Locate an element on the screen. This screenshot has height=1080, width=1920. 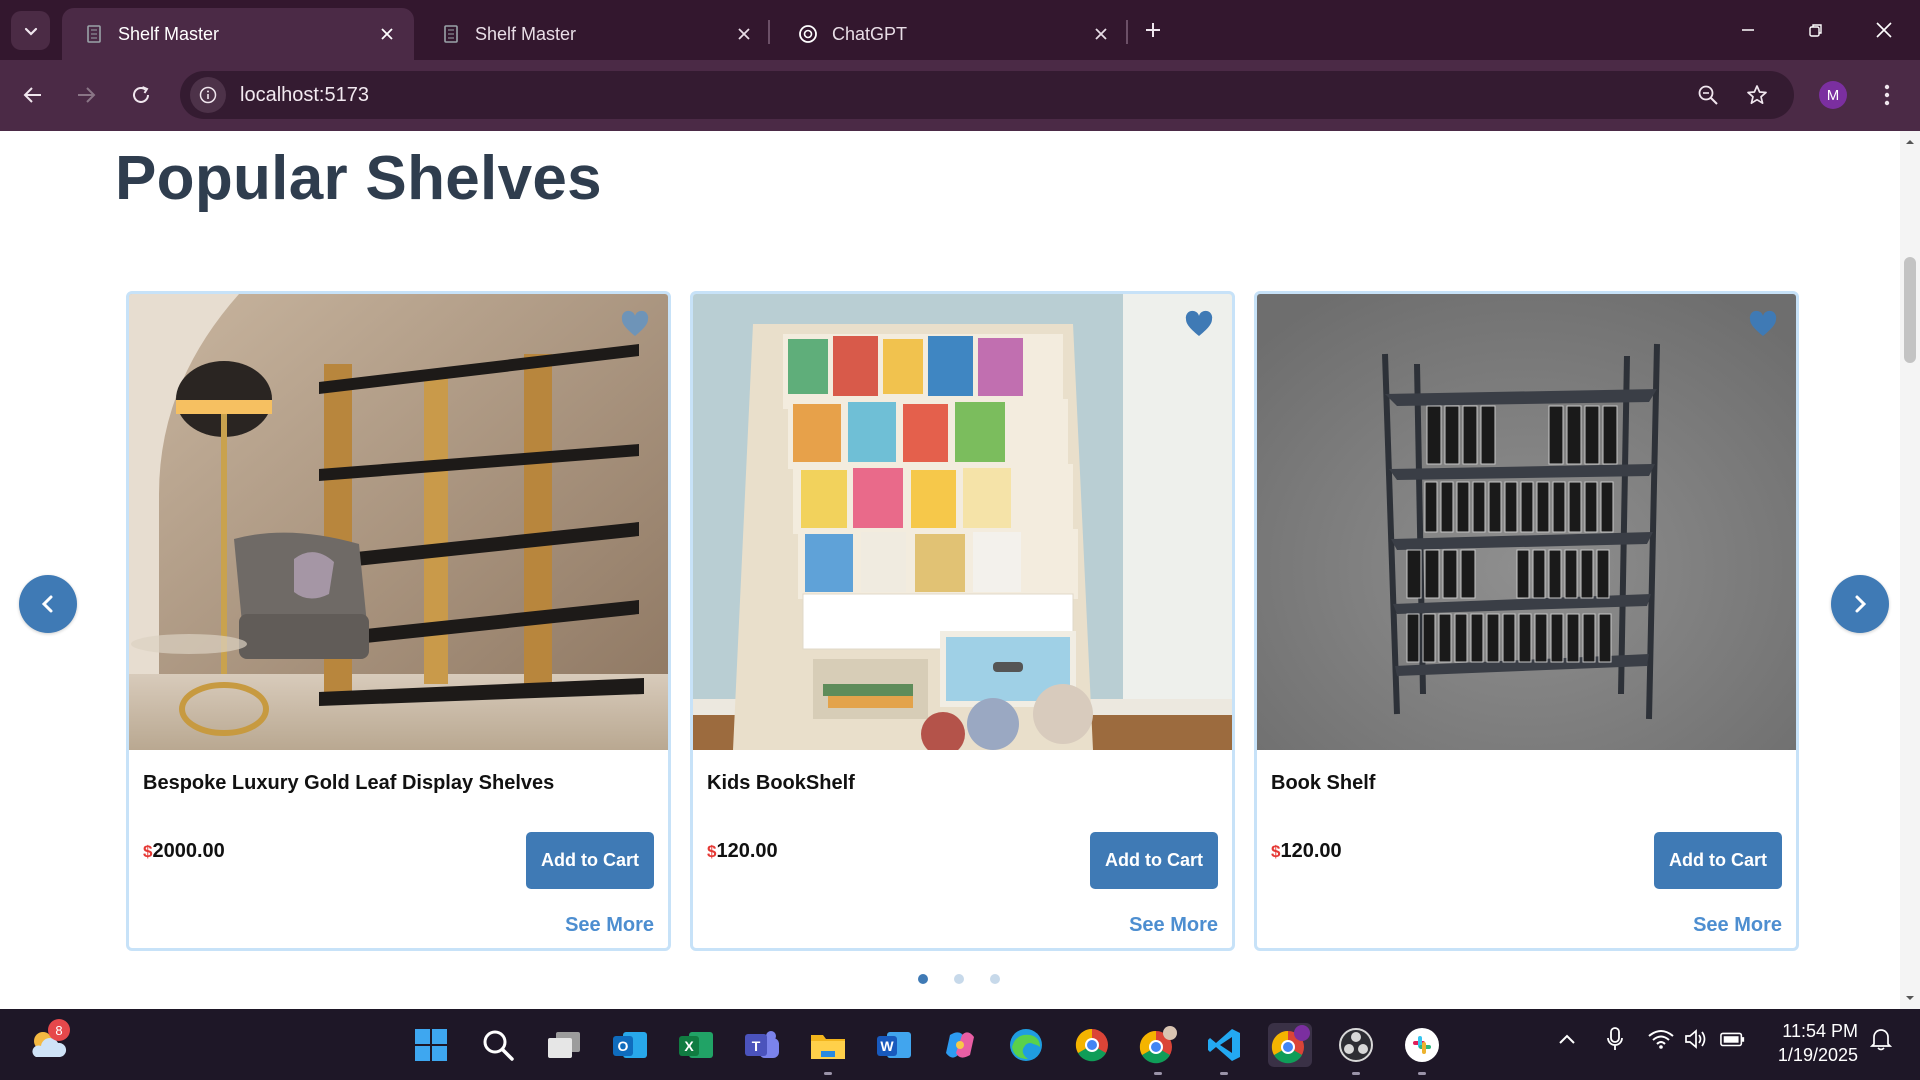
system-clock: 11:54 PM 1/19/2025 is located at coordinates (1810, 1043).